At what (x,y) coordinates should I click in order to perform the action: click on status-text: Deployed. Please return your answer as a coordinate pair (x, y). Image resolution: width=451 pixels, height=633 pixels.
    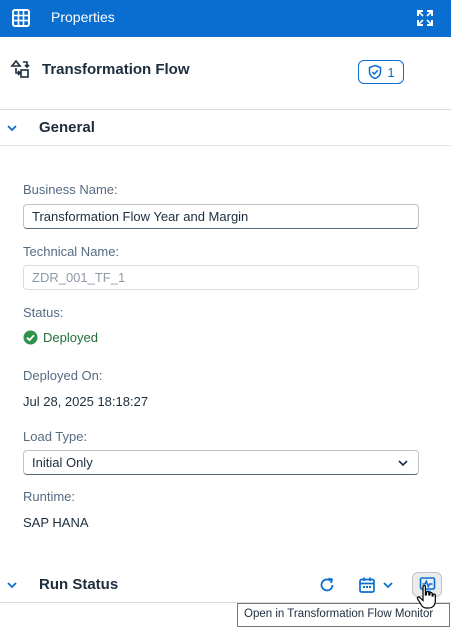
    Looking at the image, I should click on (70, 337).